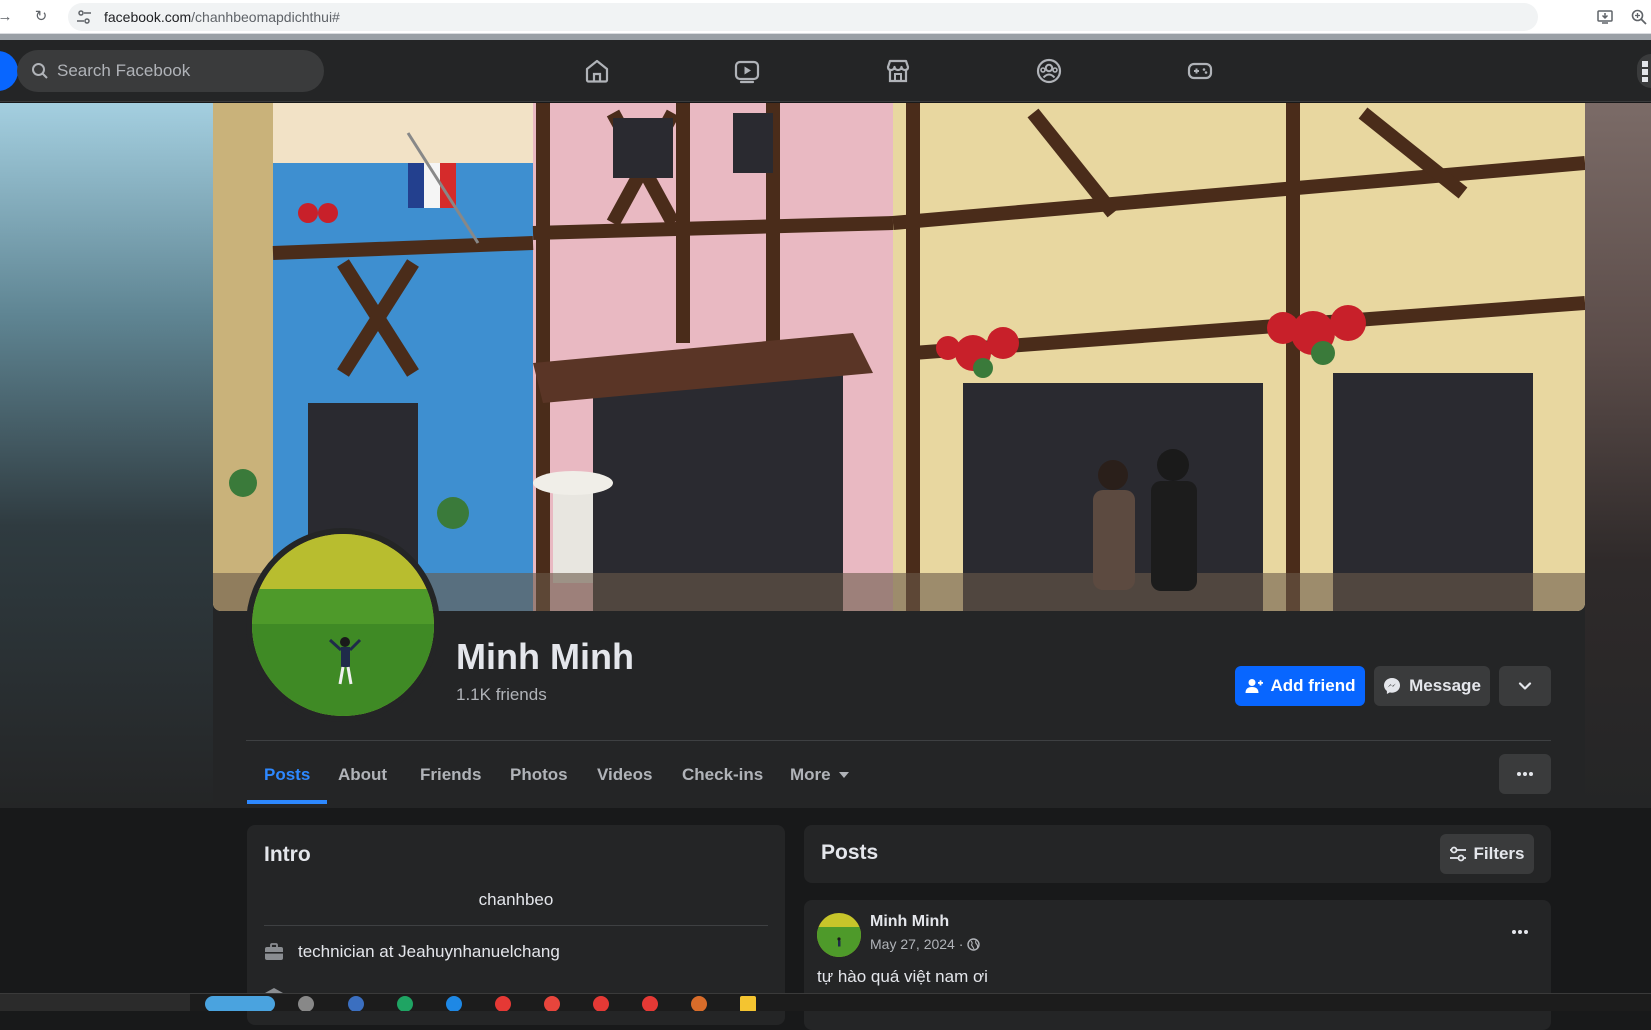 The width and height of the screenshot is (1651, 1030). I want to click on tab-videos-label: Videos, so click(625, 774).